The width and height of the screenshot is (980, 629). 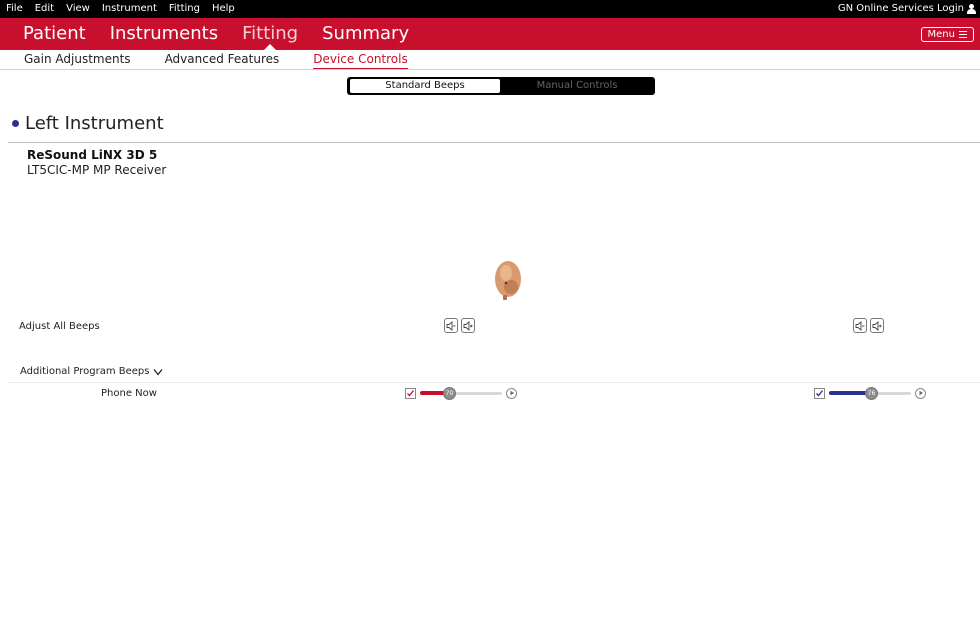 I want to click on tab-instruments: Instruments, so click(x=164, y=34).